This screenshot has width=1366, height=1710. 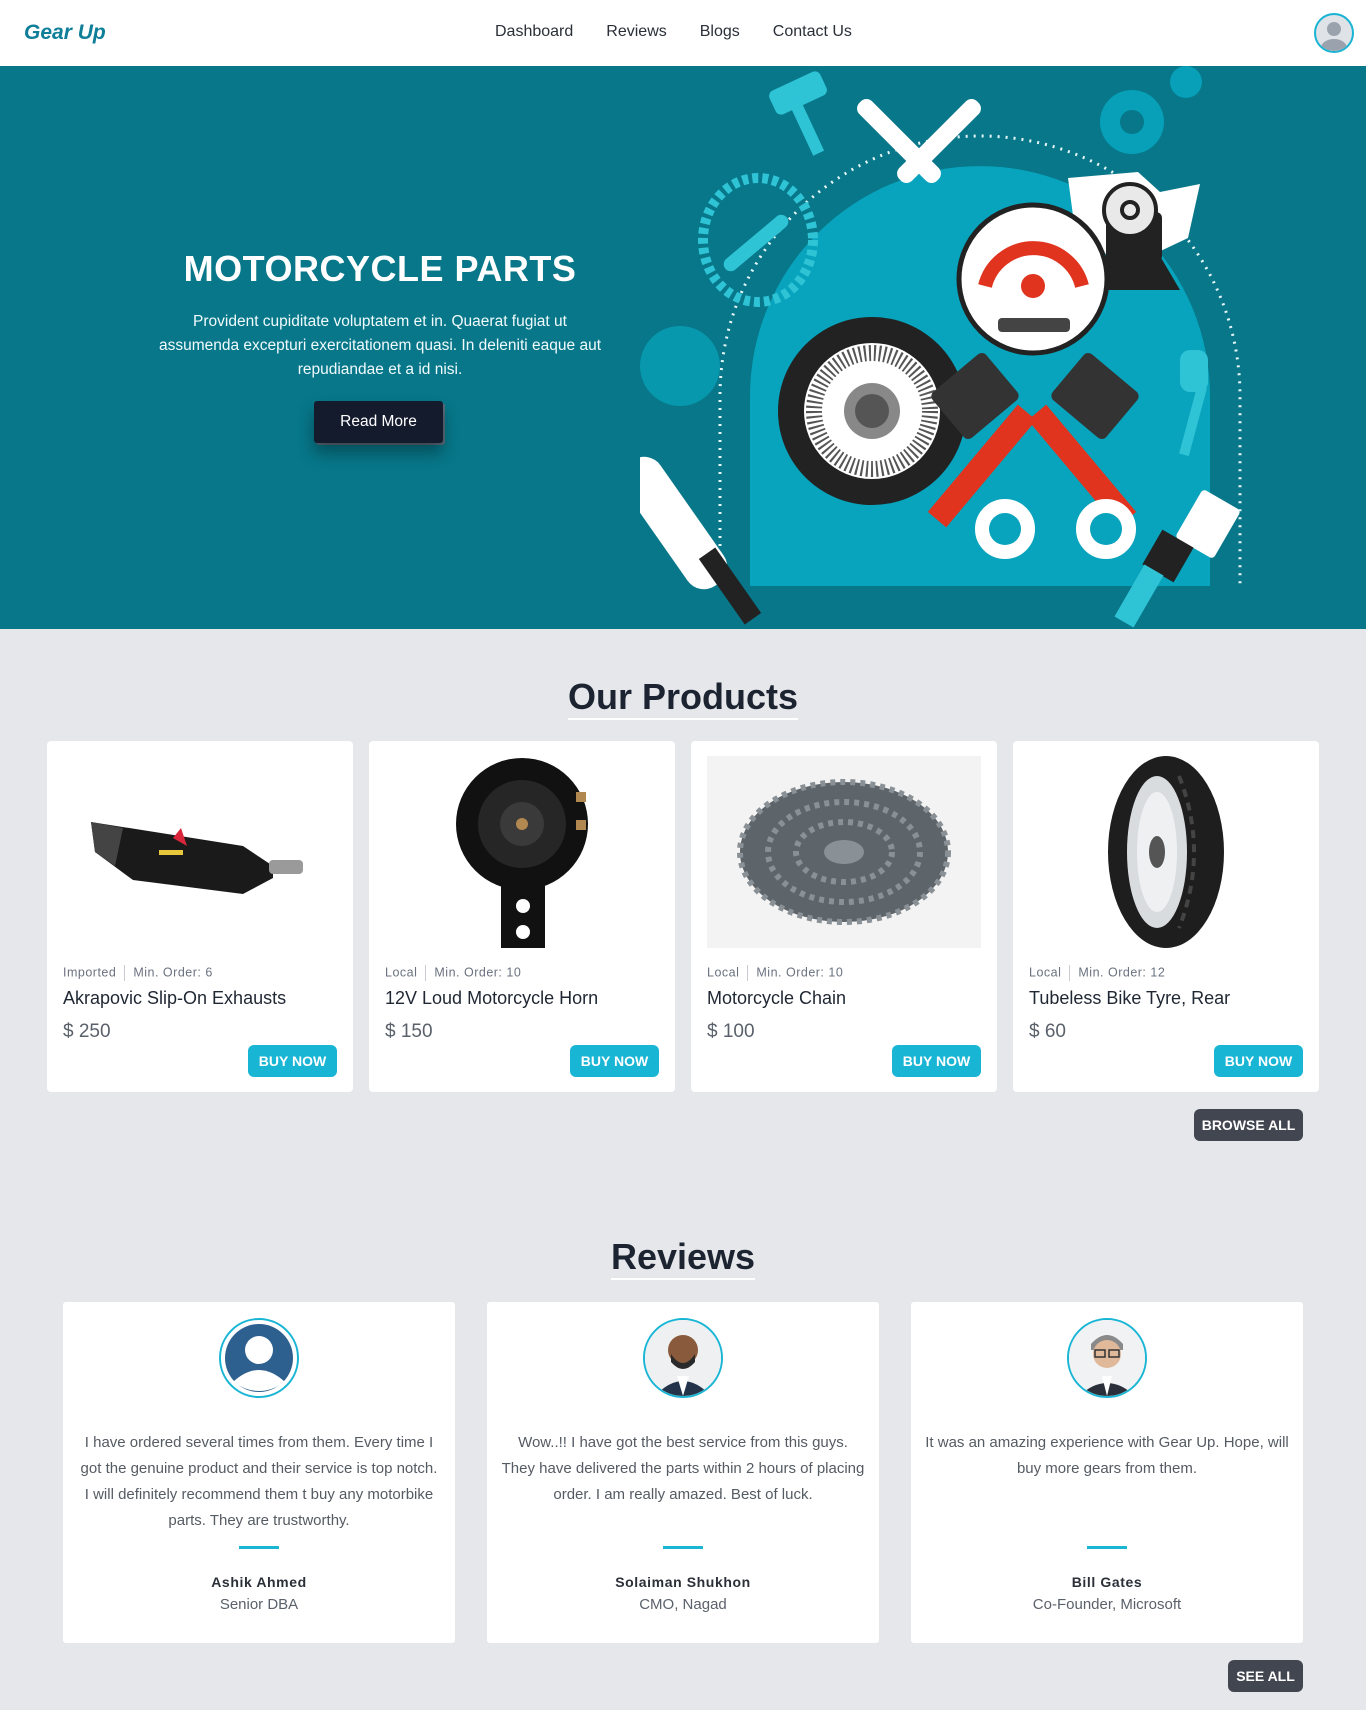 What do you see at coordinates (87, 1031) in the screenshot?
I see `product-price: $ 250` at bounding box center [87, 1031].